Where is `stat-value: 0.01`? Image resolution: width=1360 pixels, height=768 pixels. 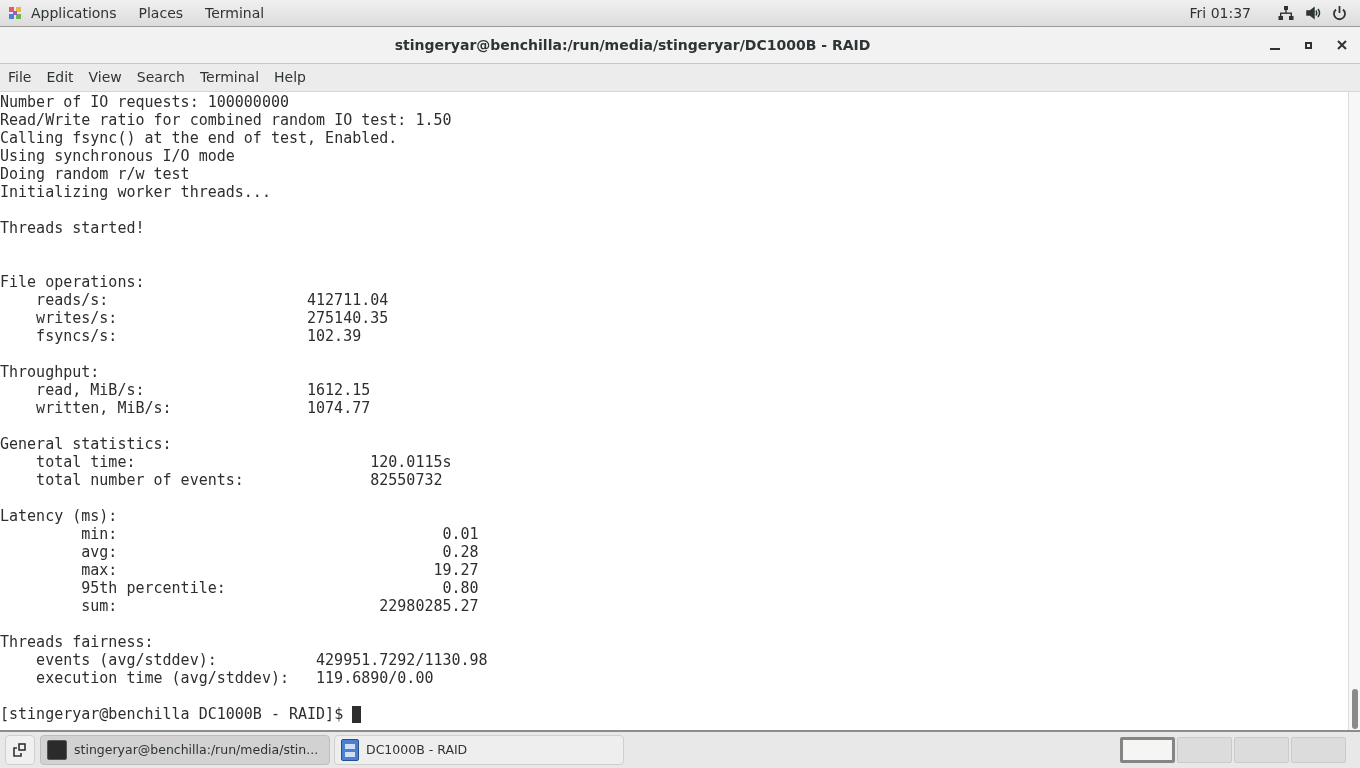
stat-value: 0.01 is located at coordinates (460, 534).